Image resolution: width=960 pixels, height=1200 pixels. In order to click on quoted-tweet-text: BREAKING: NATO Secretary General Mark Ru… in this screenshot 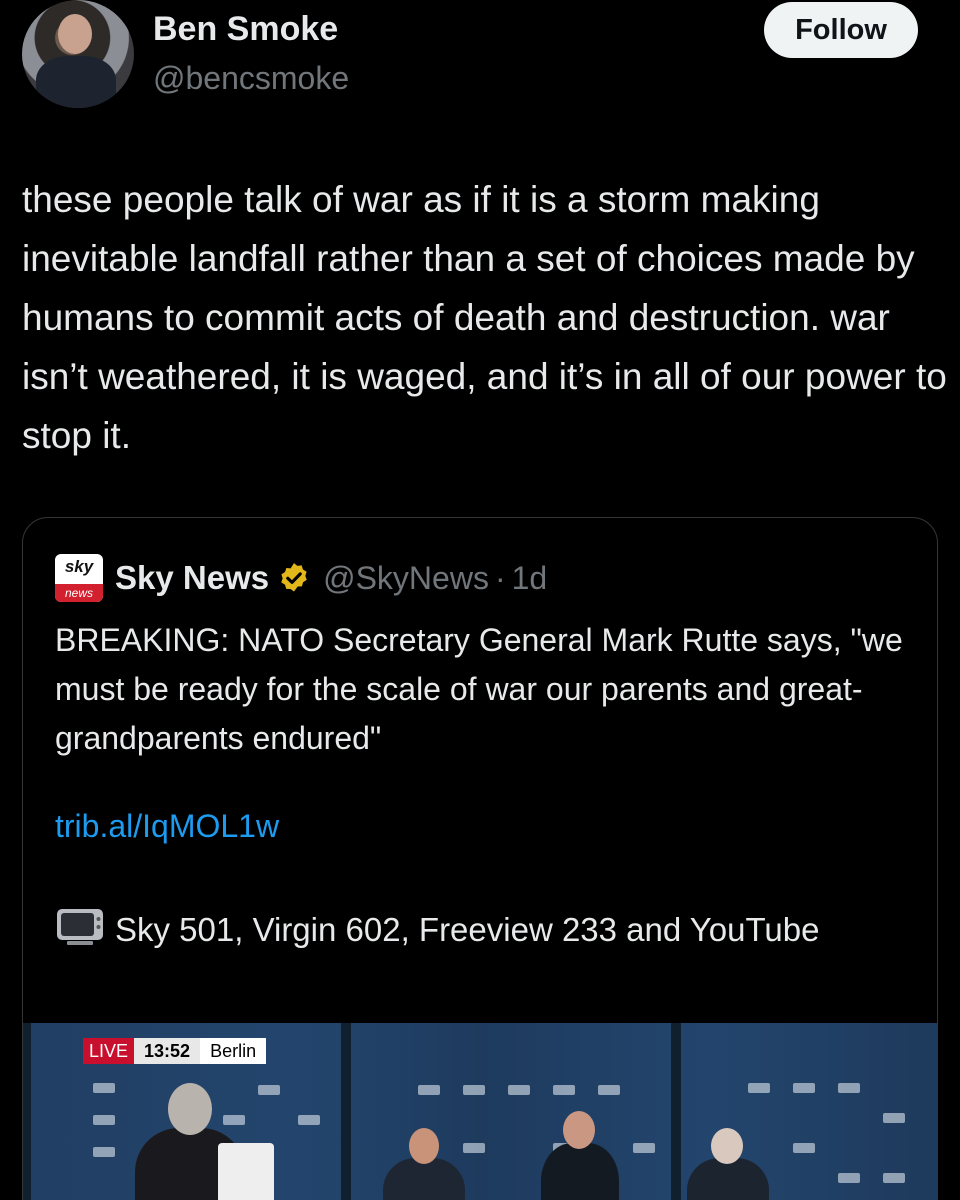, I will do `click(479, 689)`.